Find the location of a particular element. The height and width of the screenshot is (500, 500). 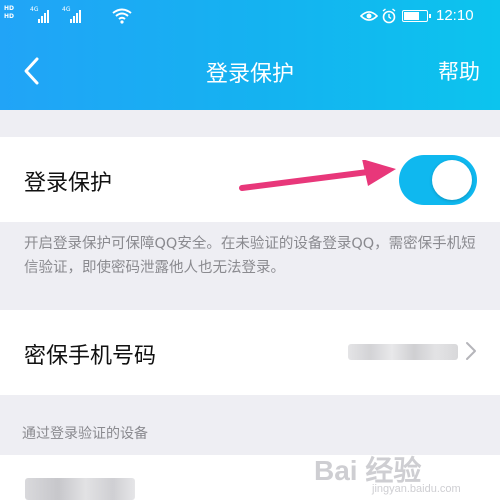

baidu-watermark: Bai 经验 jingyan.baidu.com is located at coordinates (402, 472).